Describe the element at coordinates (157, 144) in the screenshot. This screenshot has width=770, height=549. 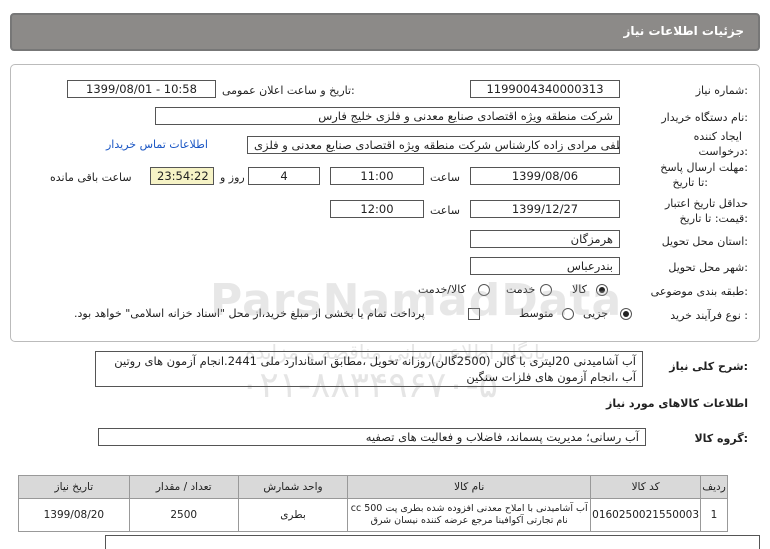
I see `contact-buyer-link: اطلاعات تماس خریدار` at that location.